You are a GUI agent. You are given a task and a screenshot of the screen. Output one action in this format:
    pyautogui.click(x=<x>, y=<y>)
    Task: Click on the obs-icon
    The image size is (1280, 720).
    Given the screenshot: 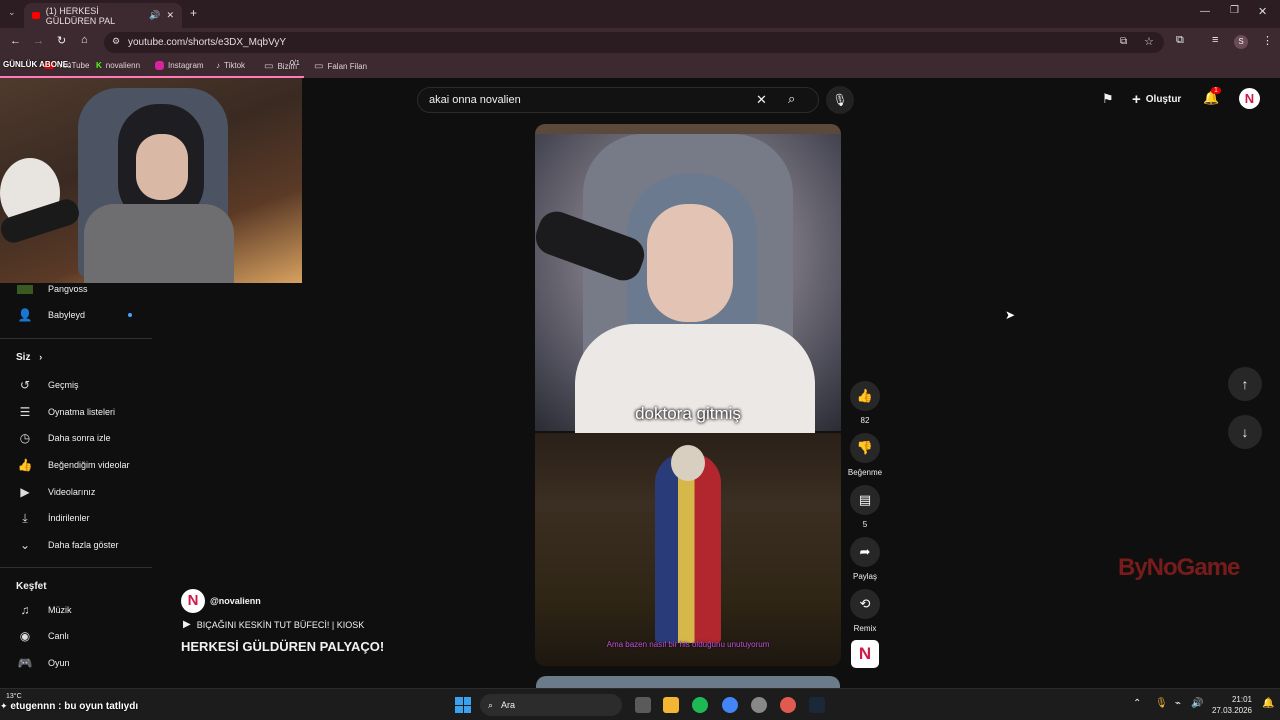 What is the action you would take?
    pyautogui.click(x=759, y=705)
    